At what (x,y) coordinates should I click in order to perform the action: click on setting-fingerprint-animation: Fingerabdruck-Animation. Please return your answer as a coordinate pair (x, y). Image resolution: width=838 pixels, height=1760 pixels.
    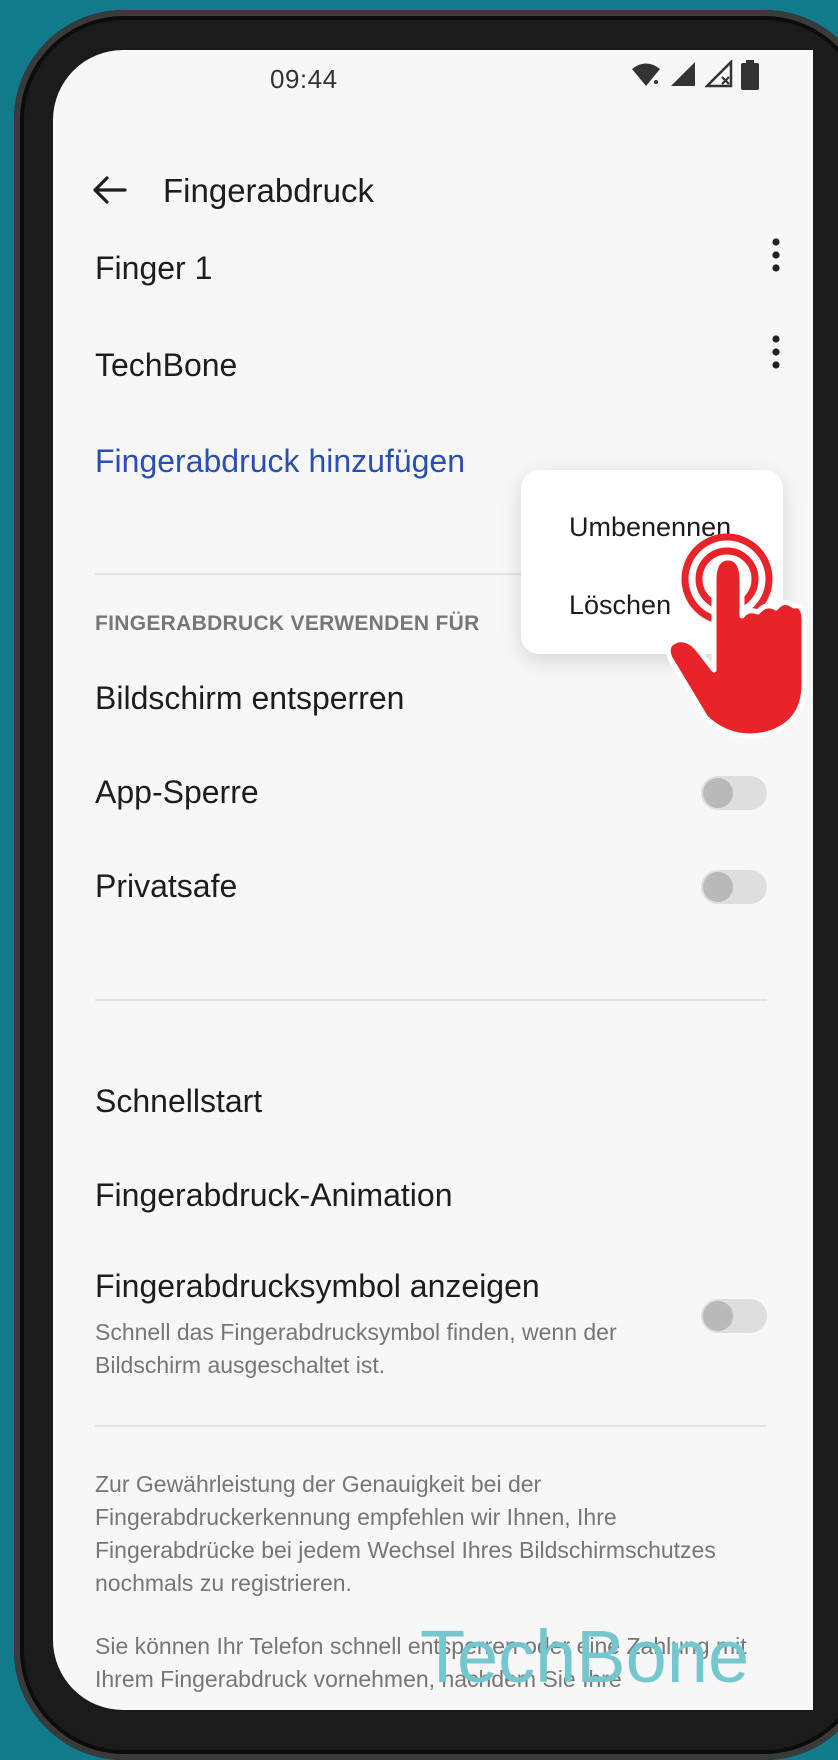
    Looking at the image, I should click on (454, 1197).